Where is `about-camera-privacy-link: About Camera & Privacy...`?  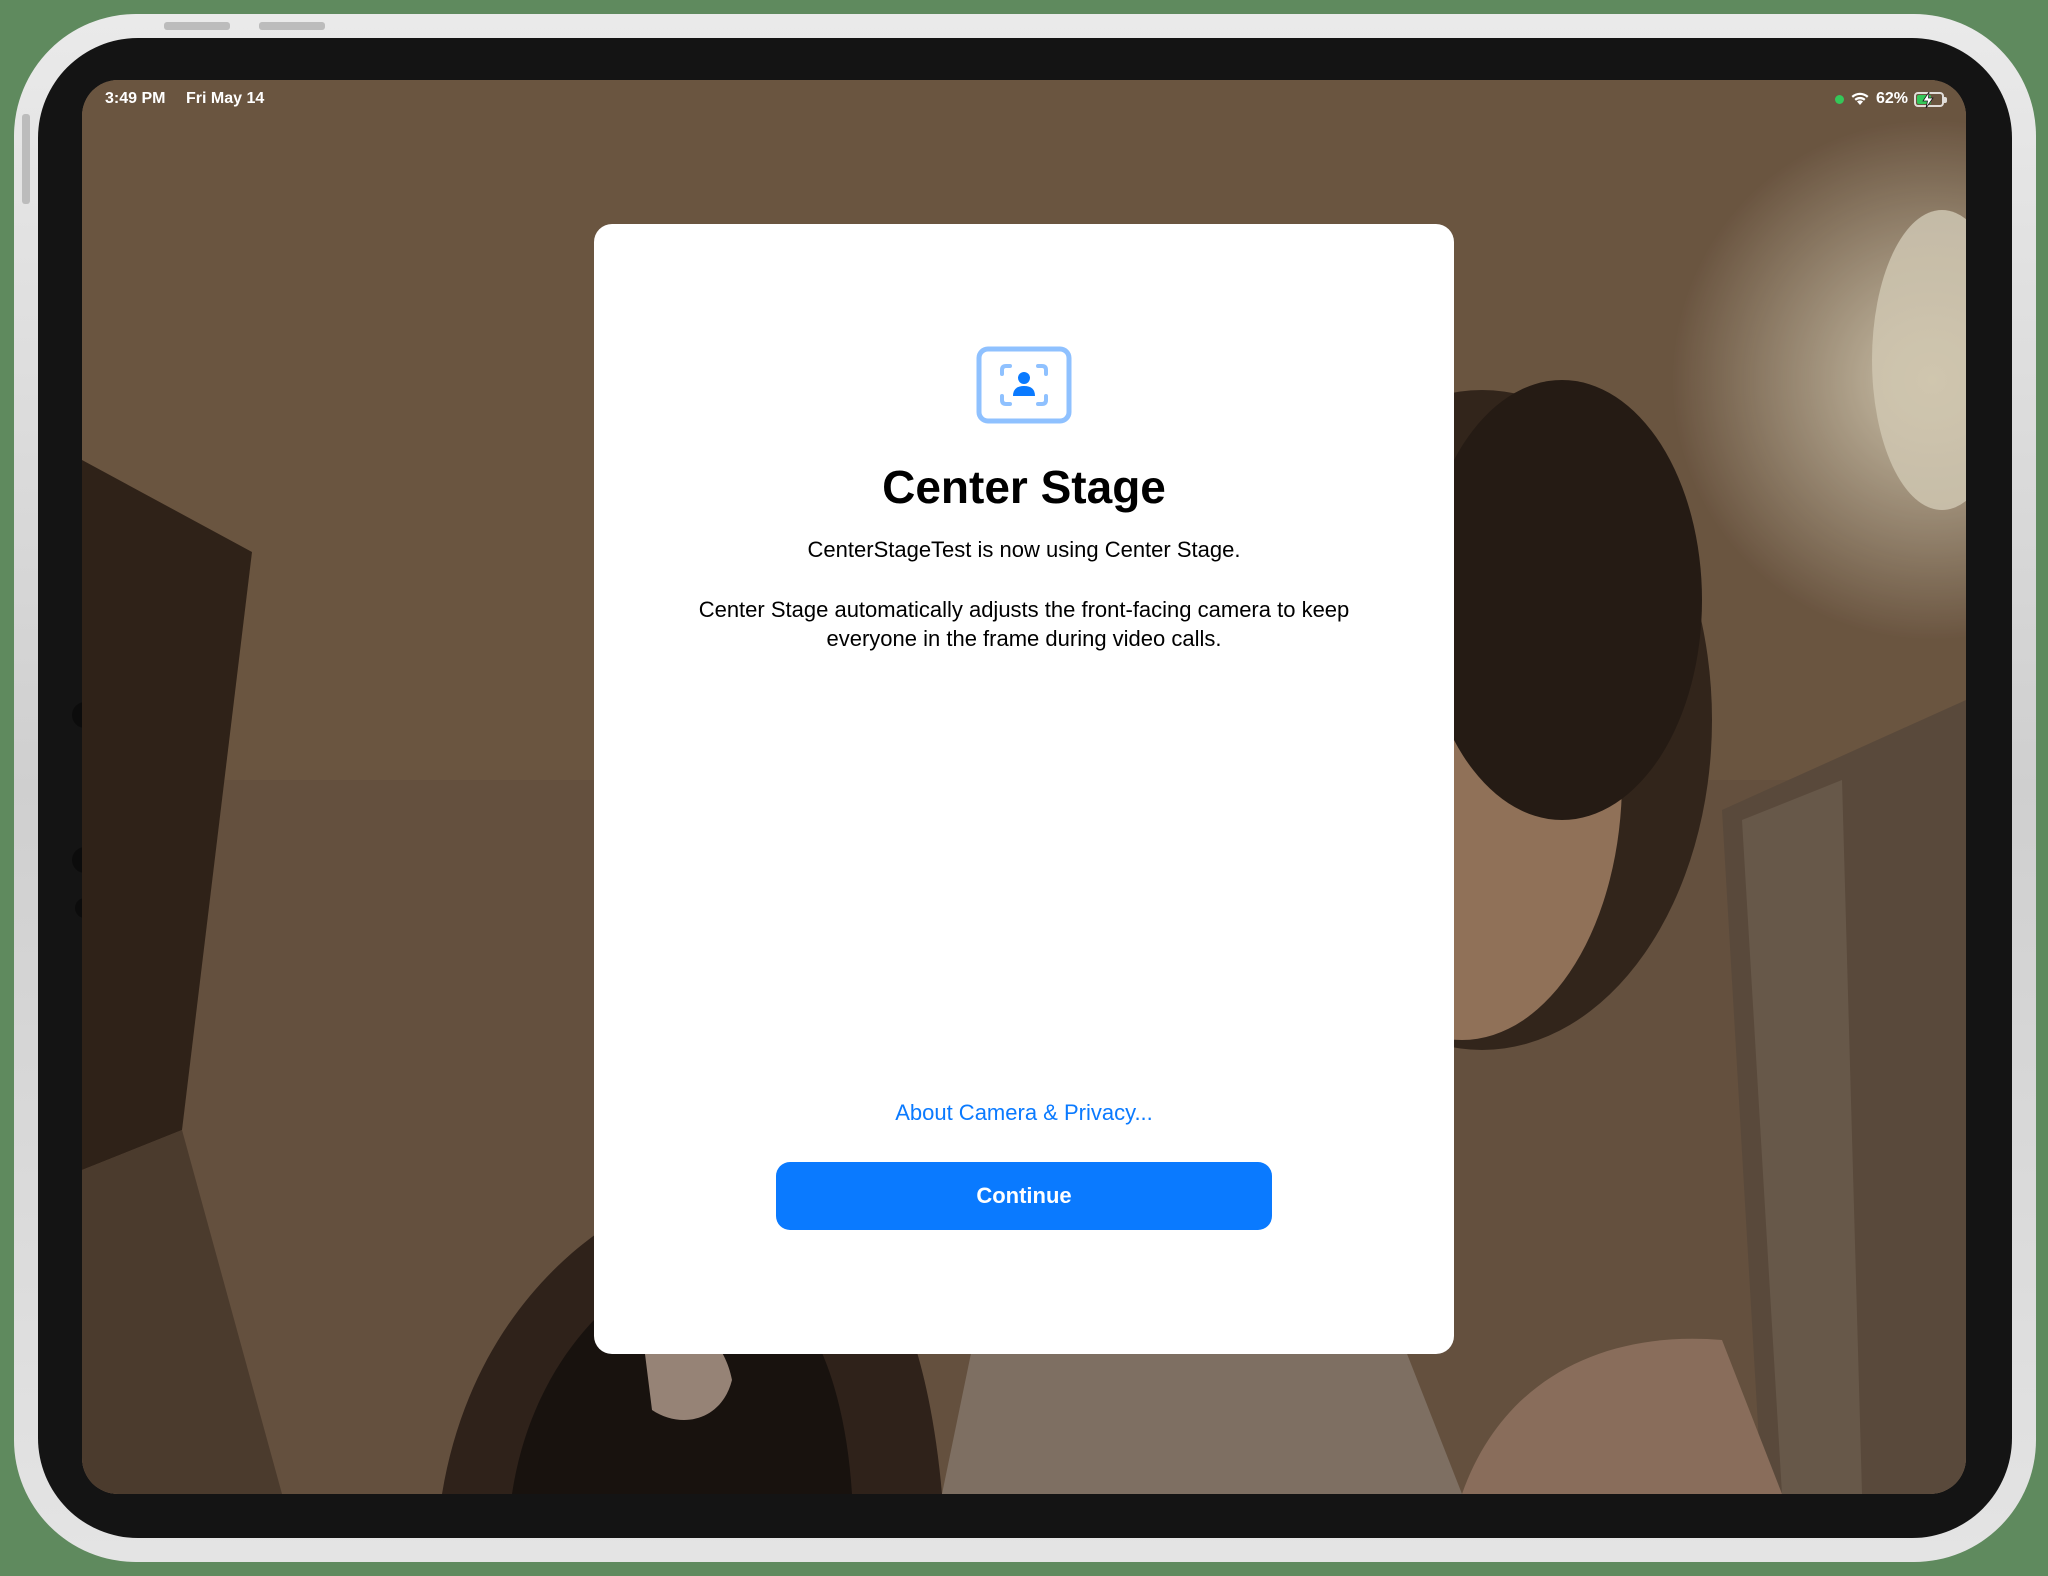 about-camera-privacy-link: About Camera & Privacy... is located at coordinates (1024, 1113).